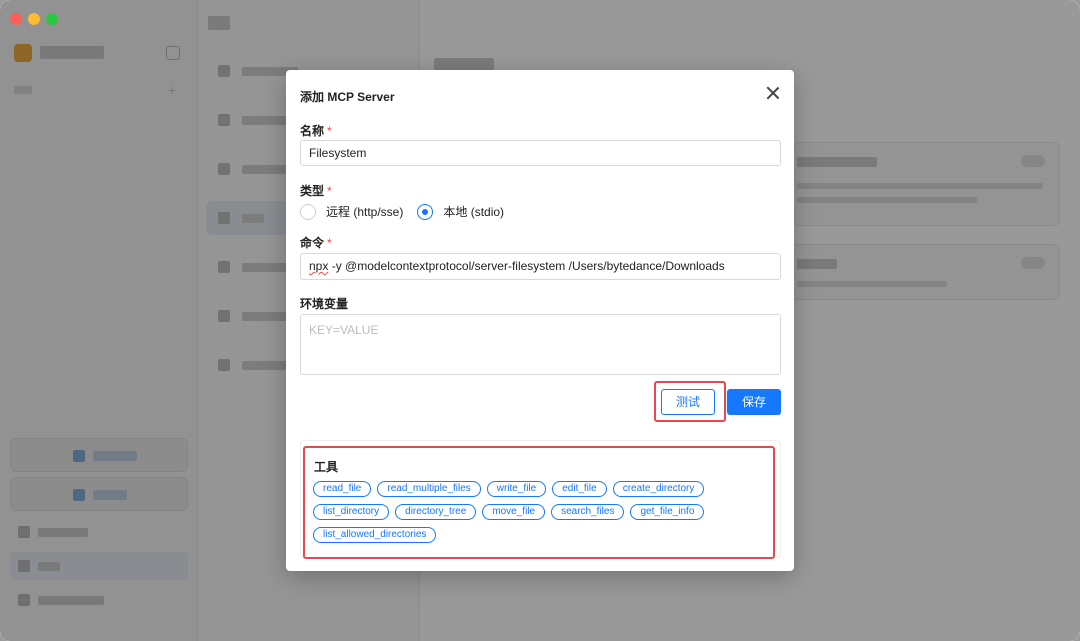  Describe the element at coordinates (514, 512) in the screenshot. I see `tool-tag-move-file: move_file` at that location.